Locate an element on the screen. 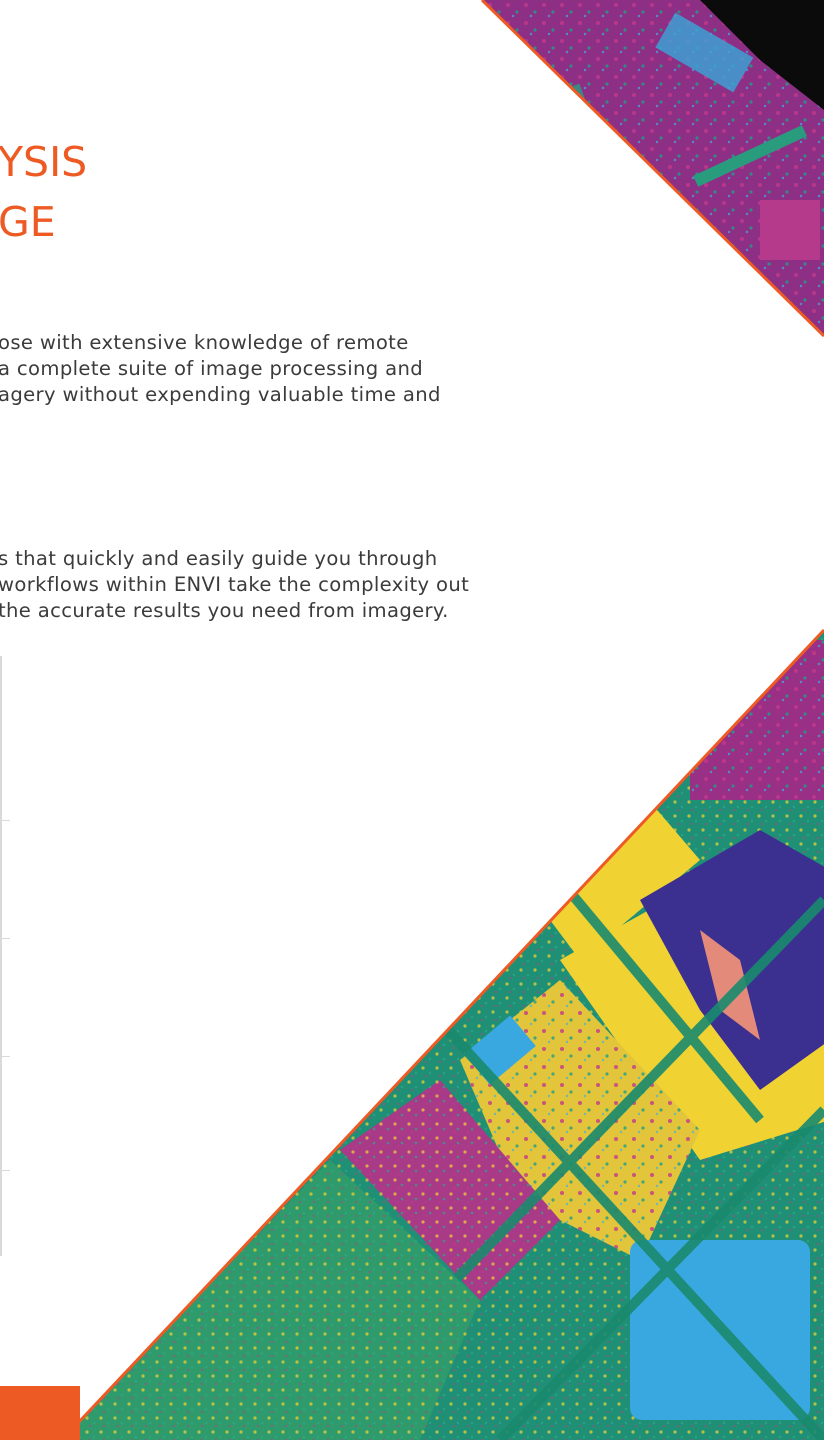 The width and height of the screenshot is (824, 1440). orange-accent-bar is located at coordinates (40, 1413).